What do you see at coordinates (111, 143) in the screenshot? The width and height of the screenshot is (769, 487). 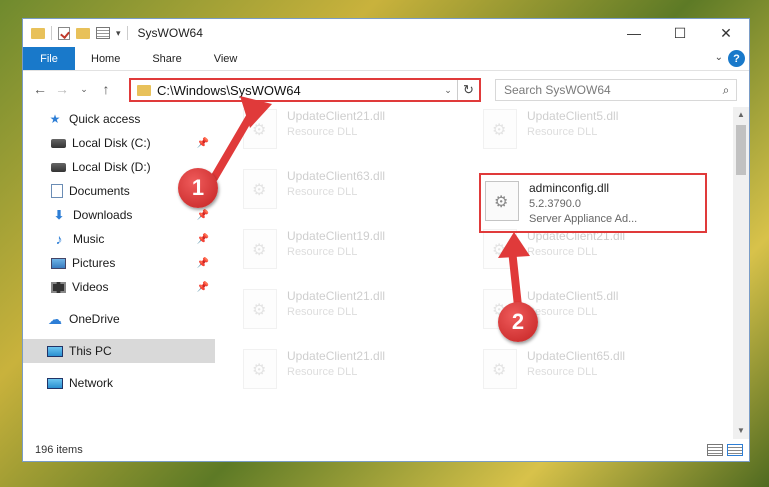 I see `sidebar-item-label: Local Disk (C:)` at bounding box center [111, 143].